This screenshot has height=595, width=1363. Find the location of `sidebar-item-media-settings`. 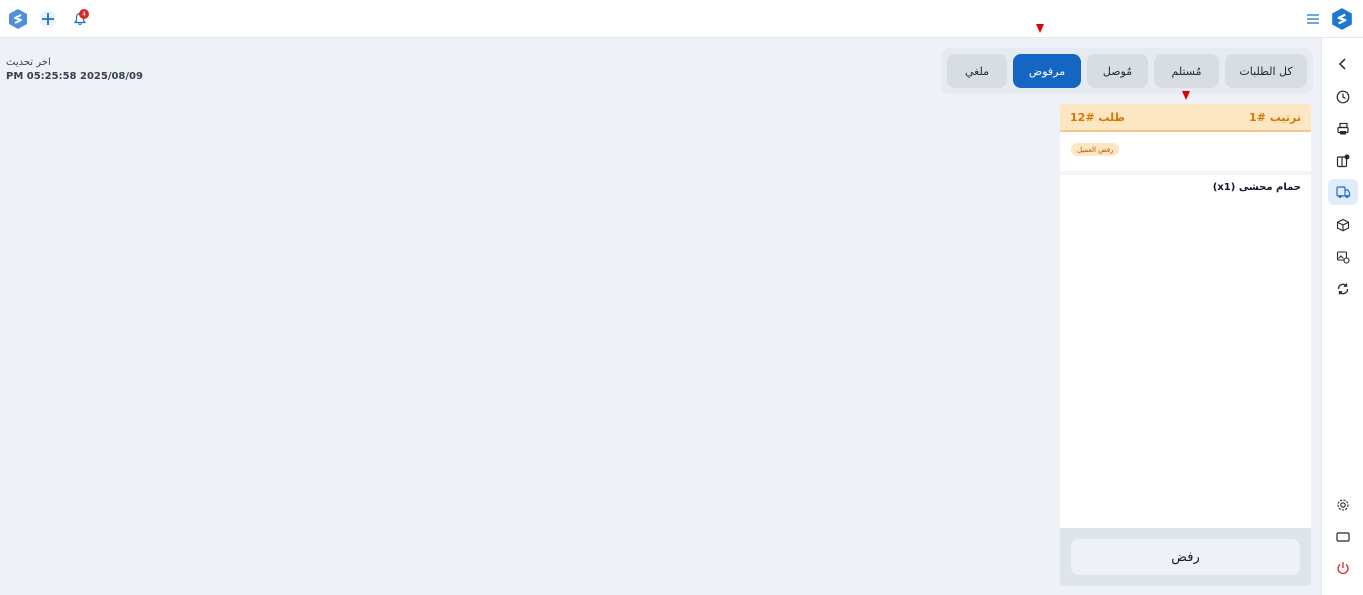

sidebar-item-media-settings is located at coordinates (1343, 257).